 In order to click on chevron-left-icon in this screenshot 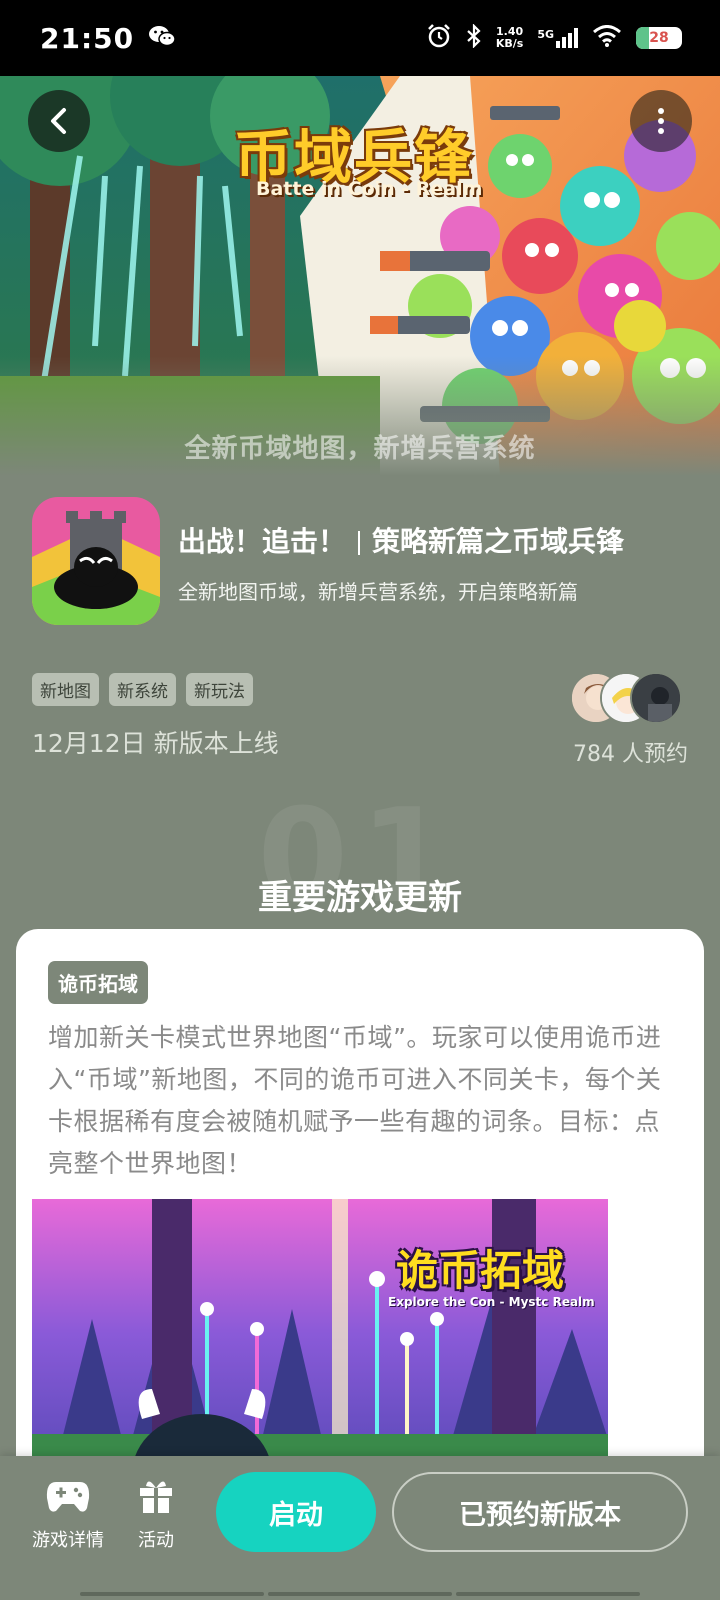, I will do `click(59, 121)`.